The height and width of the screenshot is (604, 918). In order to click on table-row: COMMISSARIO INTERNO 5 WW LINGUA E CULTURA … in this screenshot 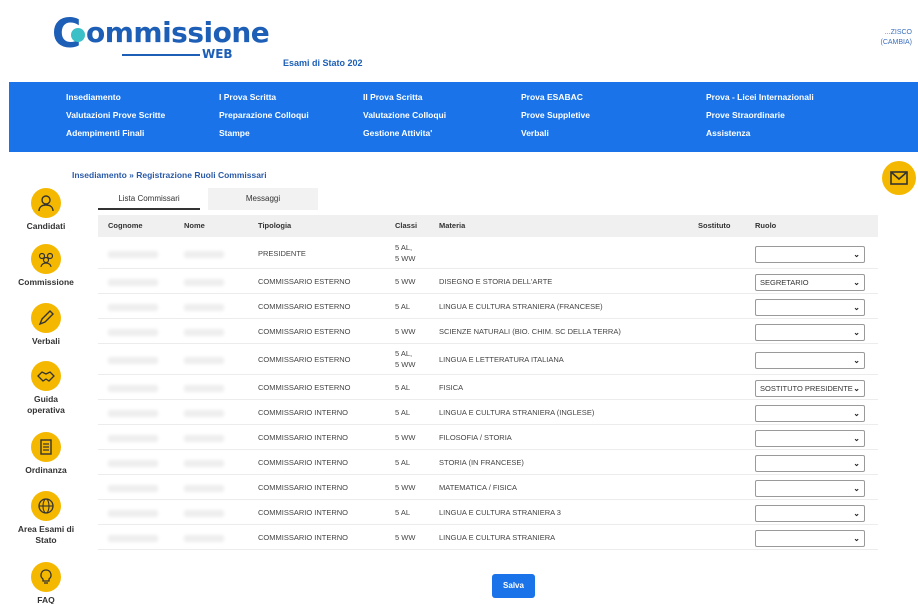, I will do `click(488, 538)`.